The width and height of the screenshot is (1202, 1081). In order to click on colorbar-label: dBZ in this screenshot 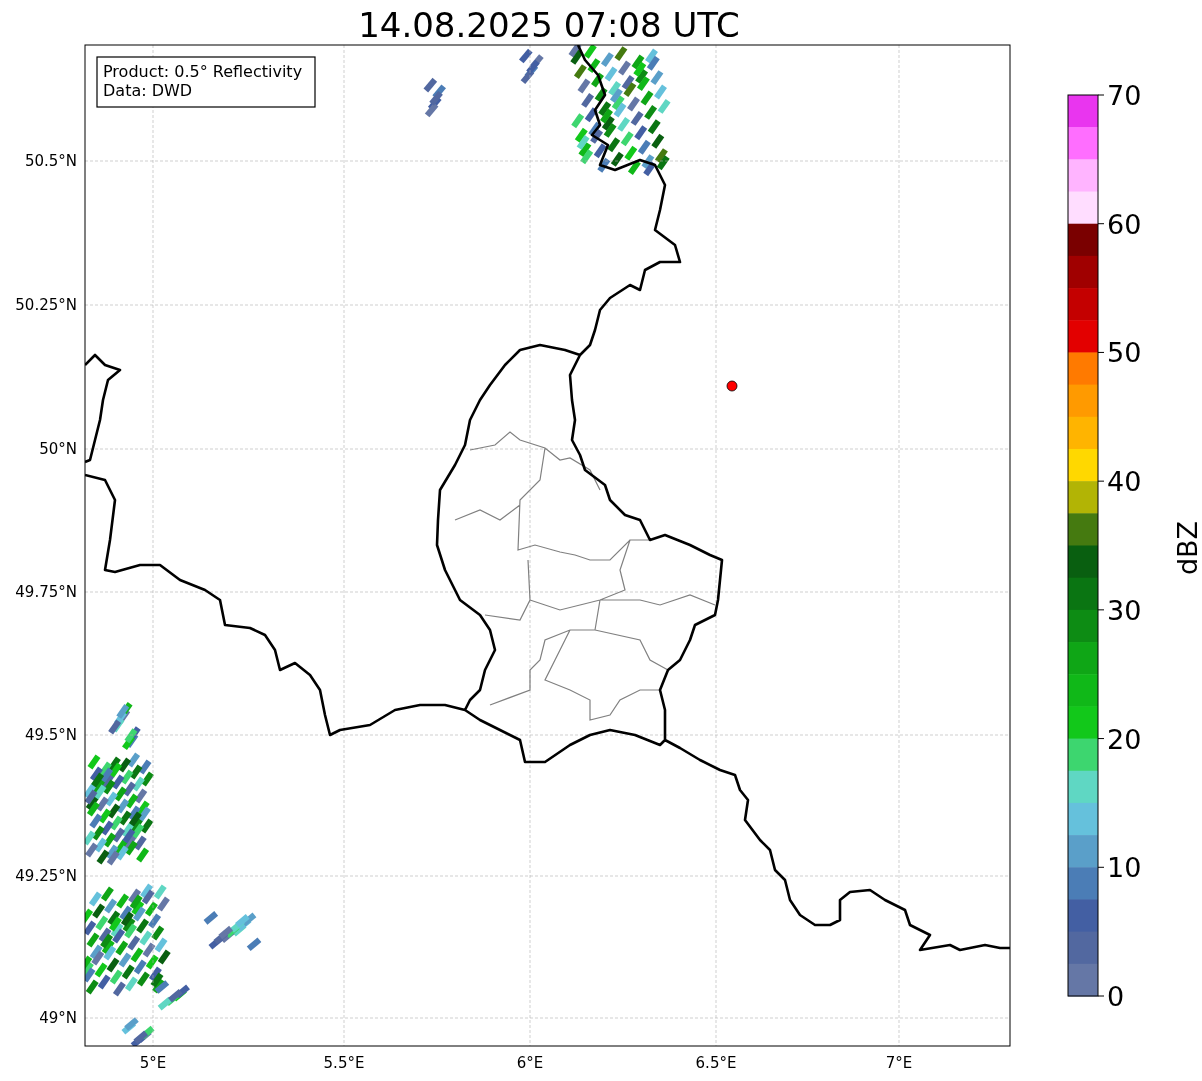, I will do `click(1187, 548)`.